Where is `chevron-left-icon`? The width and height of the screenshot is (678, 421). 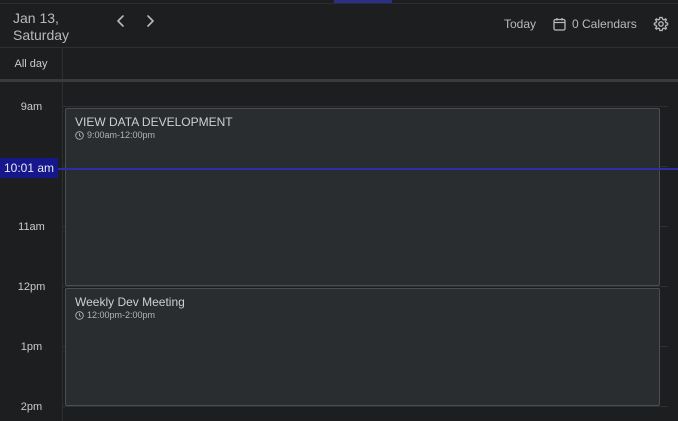
chevron-left-icon is located at coordinates (120, 21).